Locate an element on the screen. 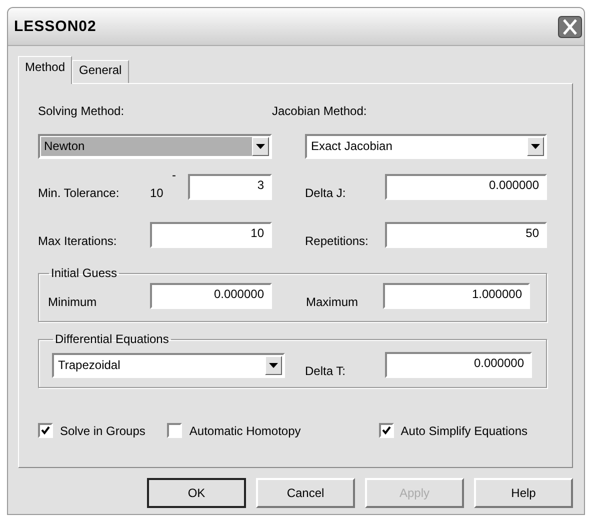 Image resolution: width=590 pixels, height=518 pixels. field-label: Jacobian Method: is located at coordinates (319, 111).